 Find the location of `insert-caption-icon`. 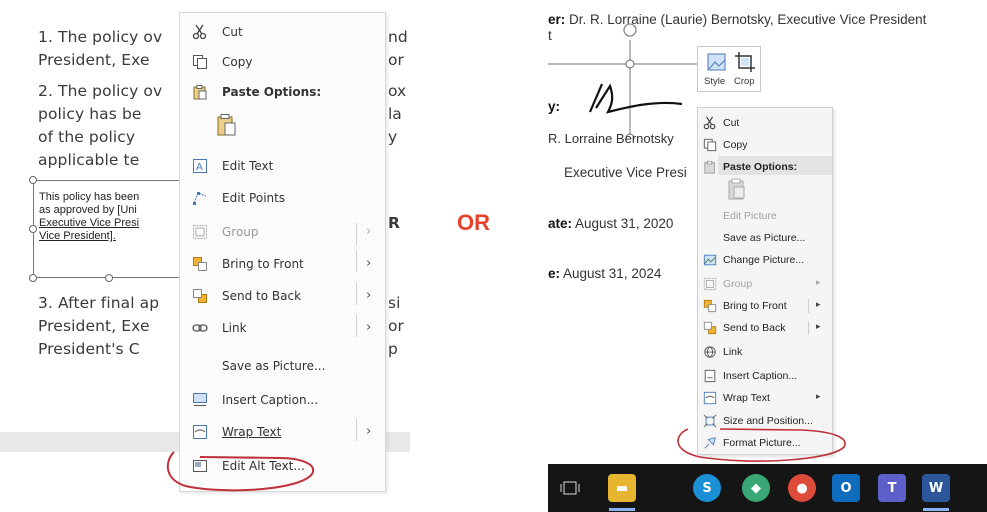

insert-caption-icon is located at coordinates (710, 376).